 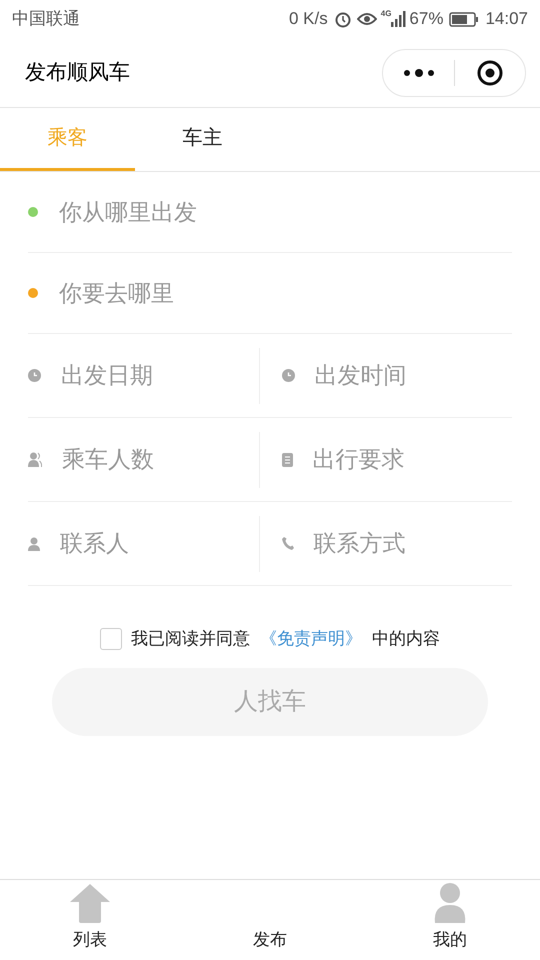 I want to click on battery-icon, so click(x=464, y=19).